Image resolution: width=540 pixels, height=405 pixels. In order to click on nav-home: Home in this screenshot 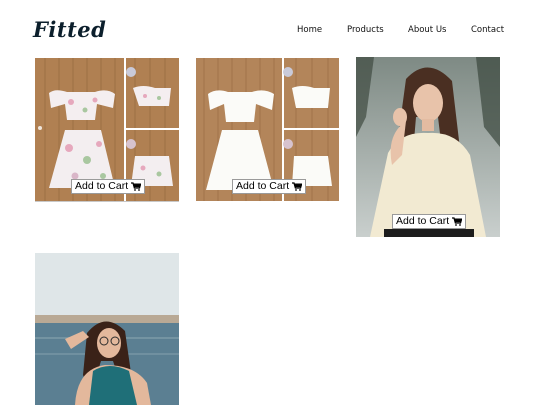, I will do `click(309, 30)`.